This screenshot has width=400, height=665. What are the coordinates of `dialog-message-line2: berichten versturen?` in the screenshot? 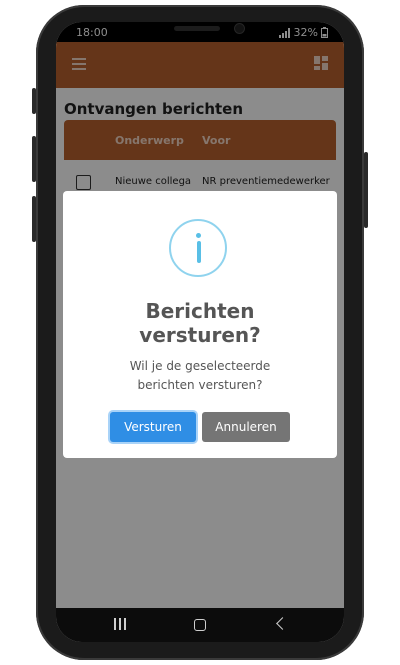 It's located at (200, 385).